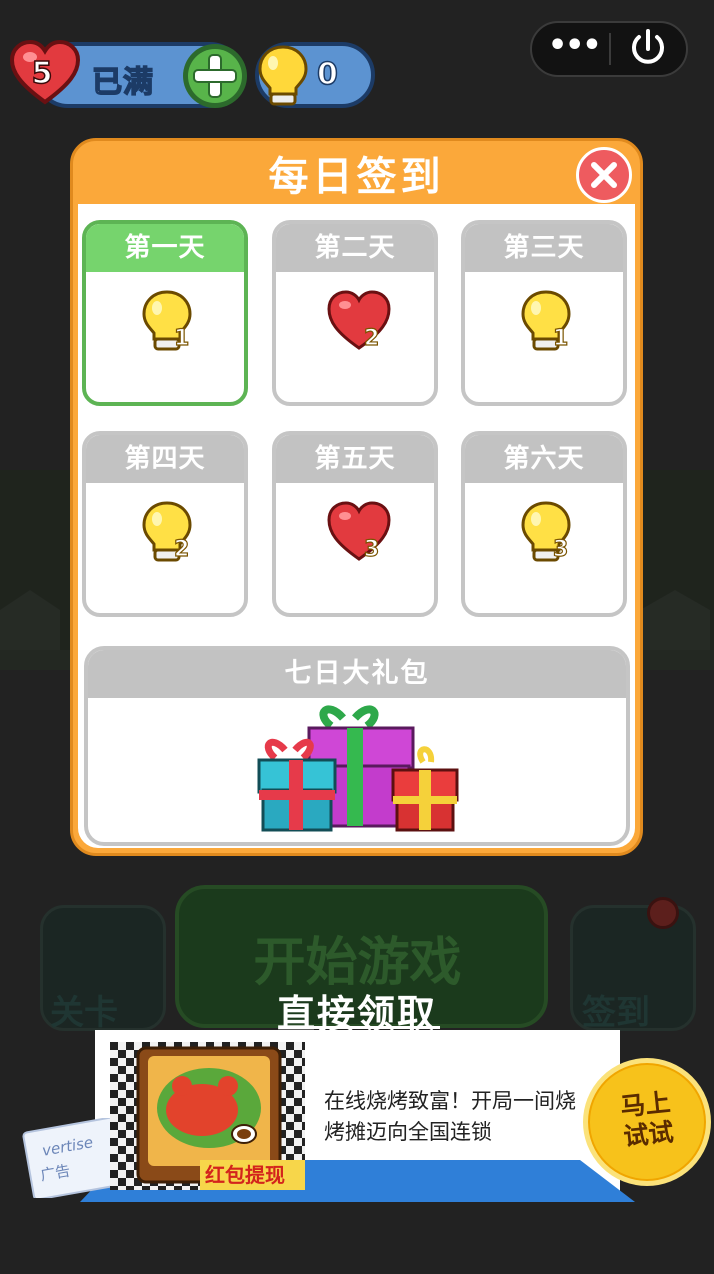  I want to click on day-card-2: 第二天 2, so click(355, 313).